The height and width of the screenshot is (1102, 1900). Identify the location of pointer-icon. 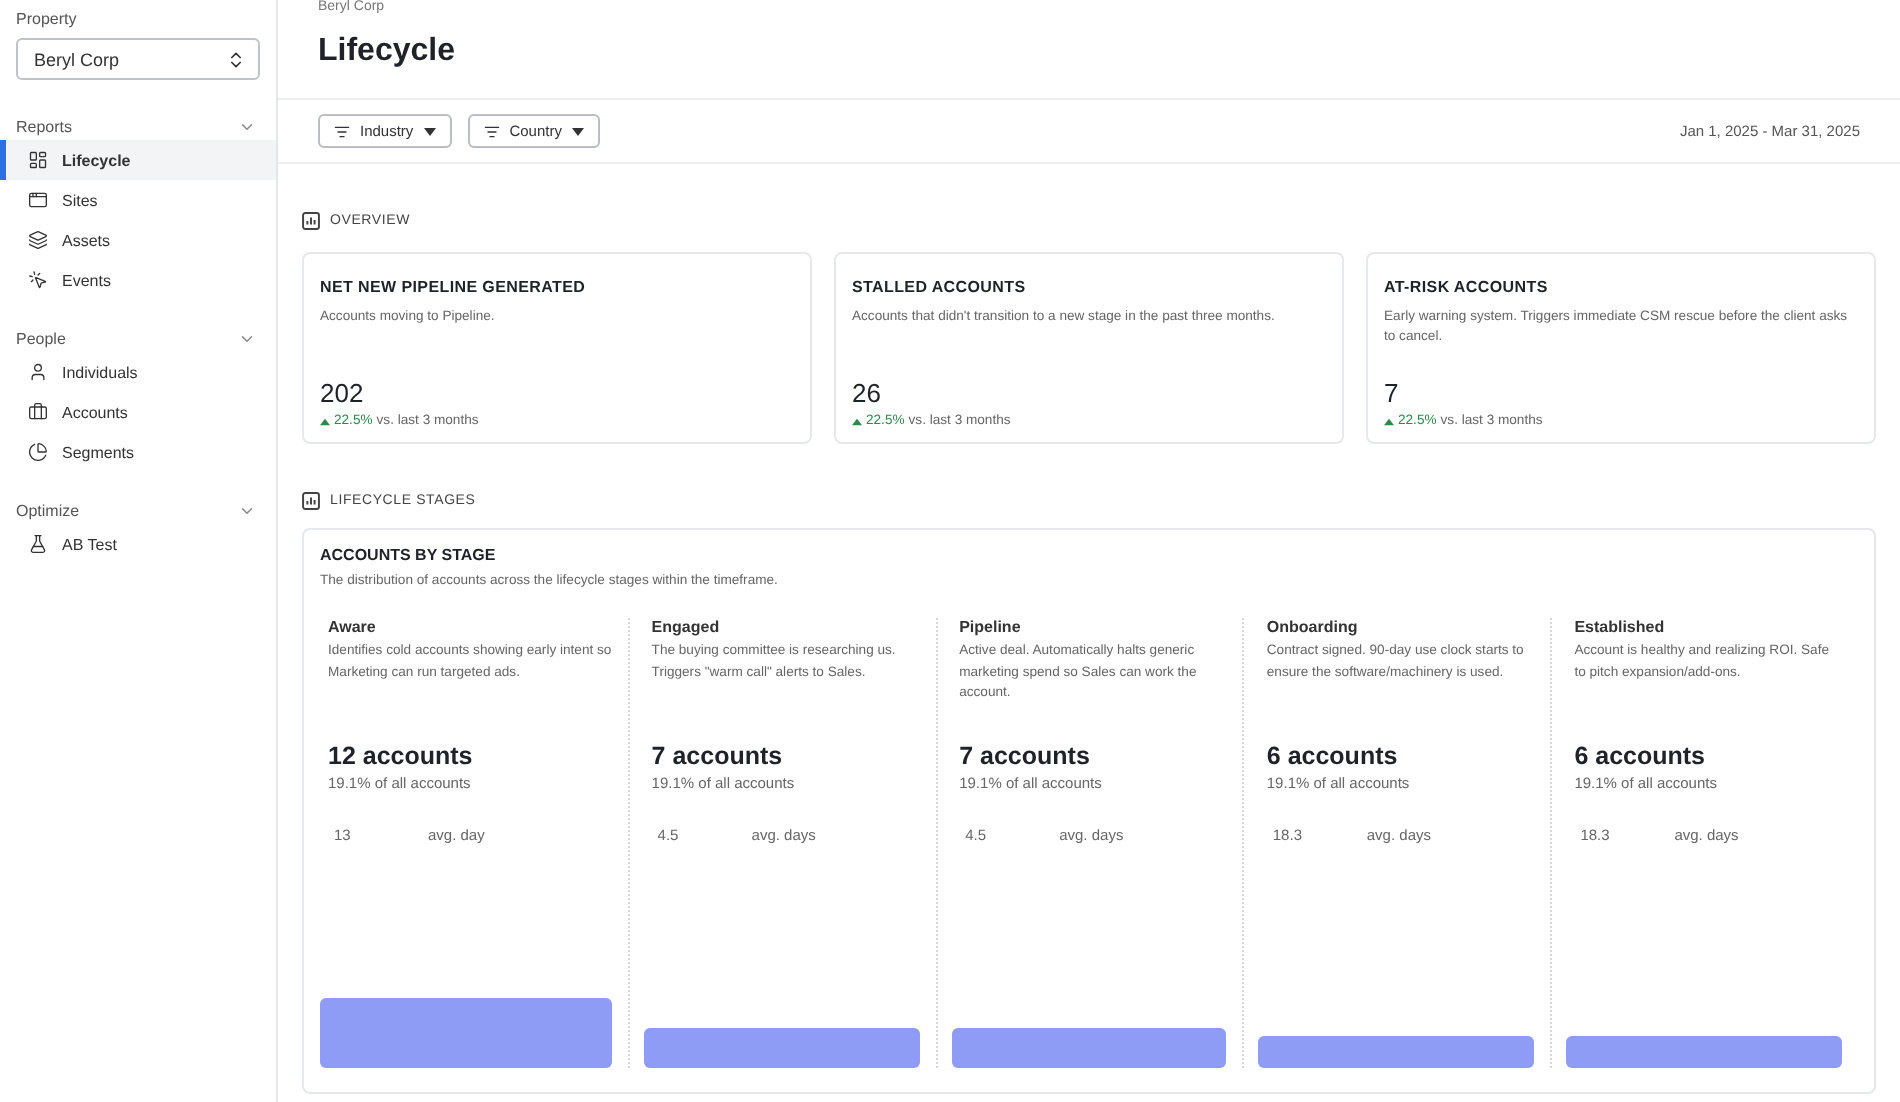
(38, 280).